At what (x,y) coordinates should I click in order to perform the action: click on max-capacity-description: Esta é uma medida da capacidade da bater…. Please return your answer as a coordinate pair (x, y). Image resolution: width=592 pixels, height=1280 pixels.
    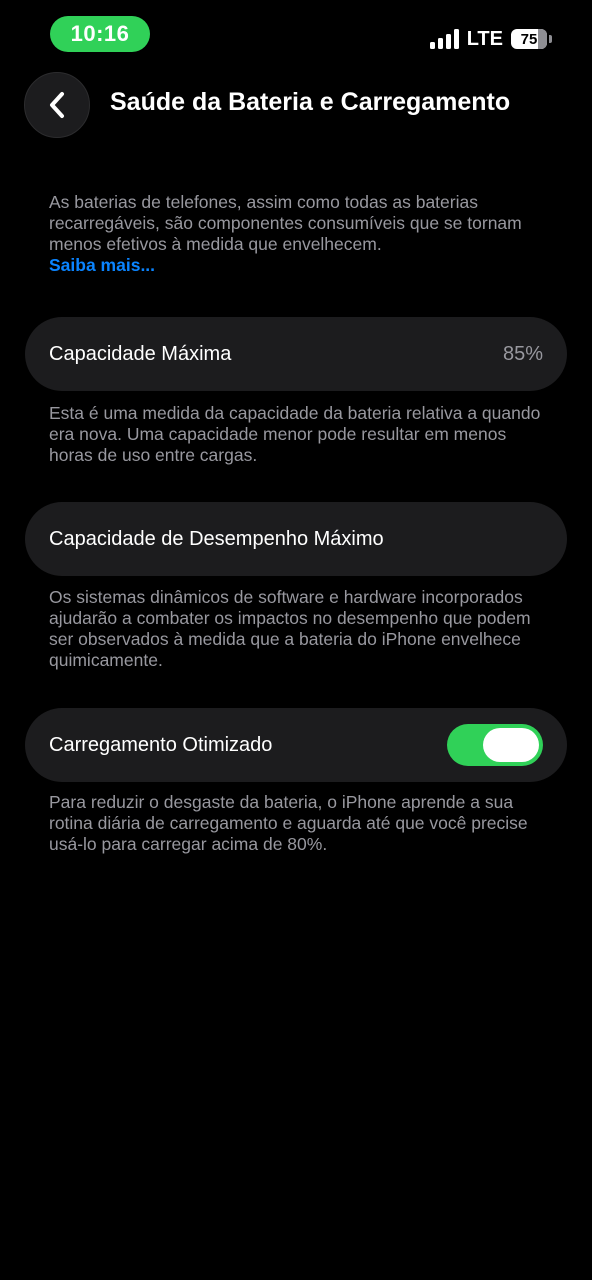
    Looking at the image, I should click on (295, 434).